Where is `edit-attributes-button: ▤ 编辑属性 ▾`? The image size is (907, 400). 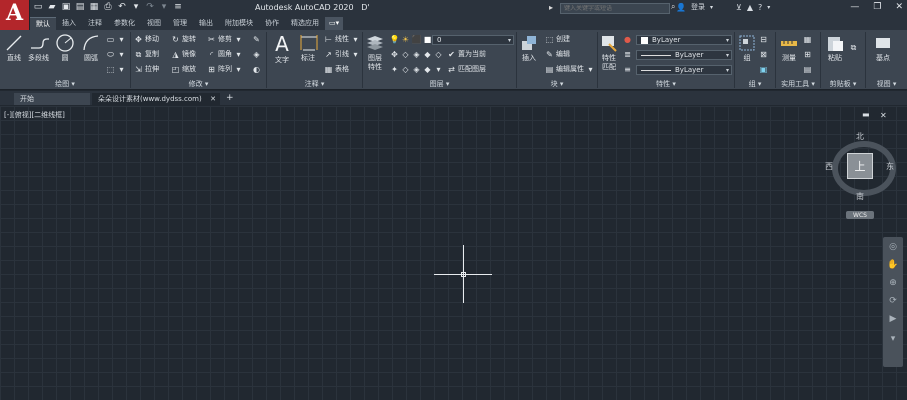 edit-attributes-button: ▤ 编辑属性 ▾ is located at coordinates (570, 69).